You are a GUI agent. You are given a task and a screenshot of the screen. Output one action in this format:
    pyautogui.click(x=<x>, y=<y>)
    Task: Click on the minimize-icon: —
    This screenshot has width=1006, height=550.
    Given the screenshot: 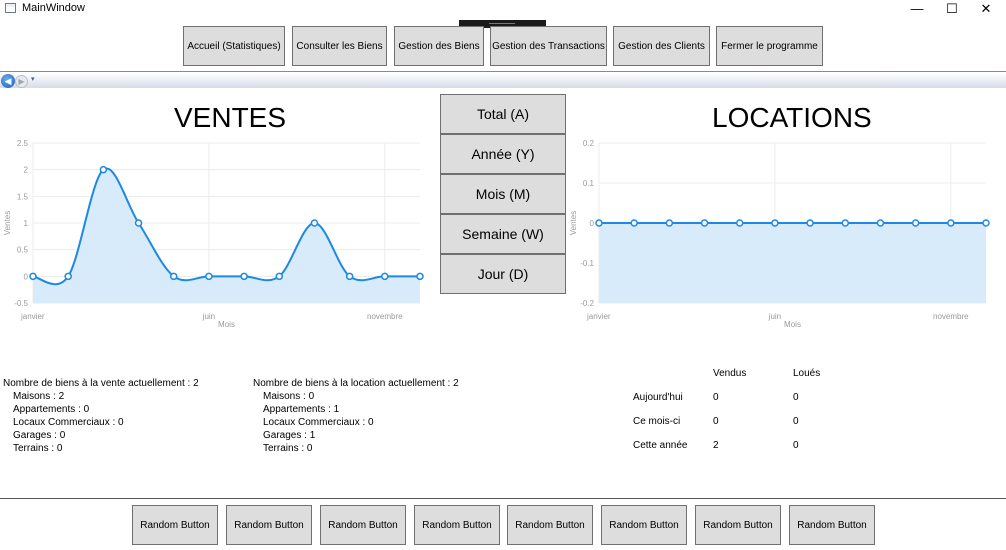 What is the action you would take?
    pyautogui.click(x=917, y=8)
    